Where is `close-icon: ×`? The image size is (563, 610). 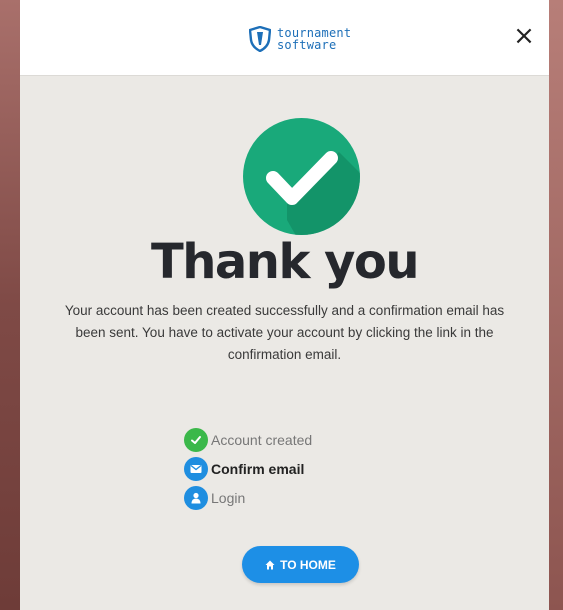 close-icon: × is located at coordinates (524, 36).